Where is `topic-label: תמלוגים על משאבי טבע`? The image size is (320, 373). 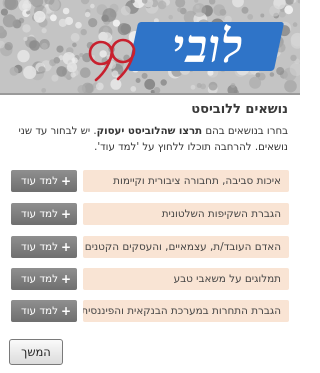
topic-label: תמלוגים על משאבי טבע is located at coordinates (186, 279).